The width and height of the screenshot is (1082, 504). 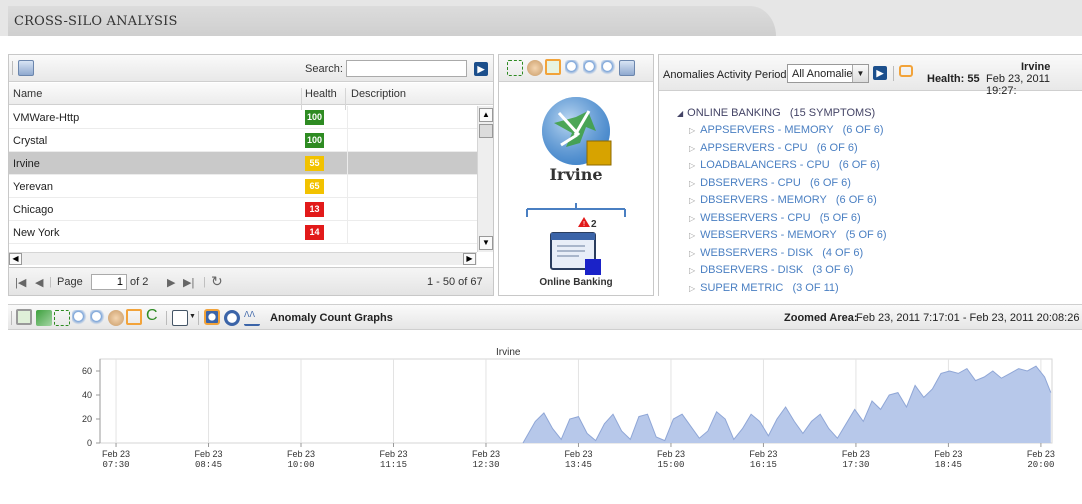 I want to click on layout-icon, so click(x=627, y=68).